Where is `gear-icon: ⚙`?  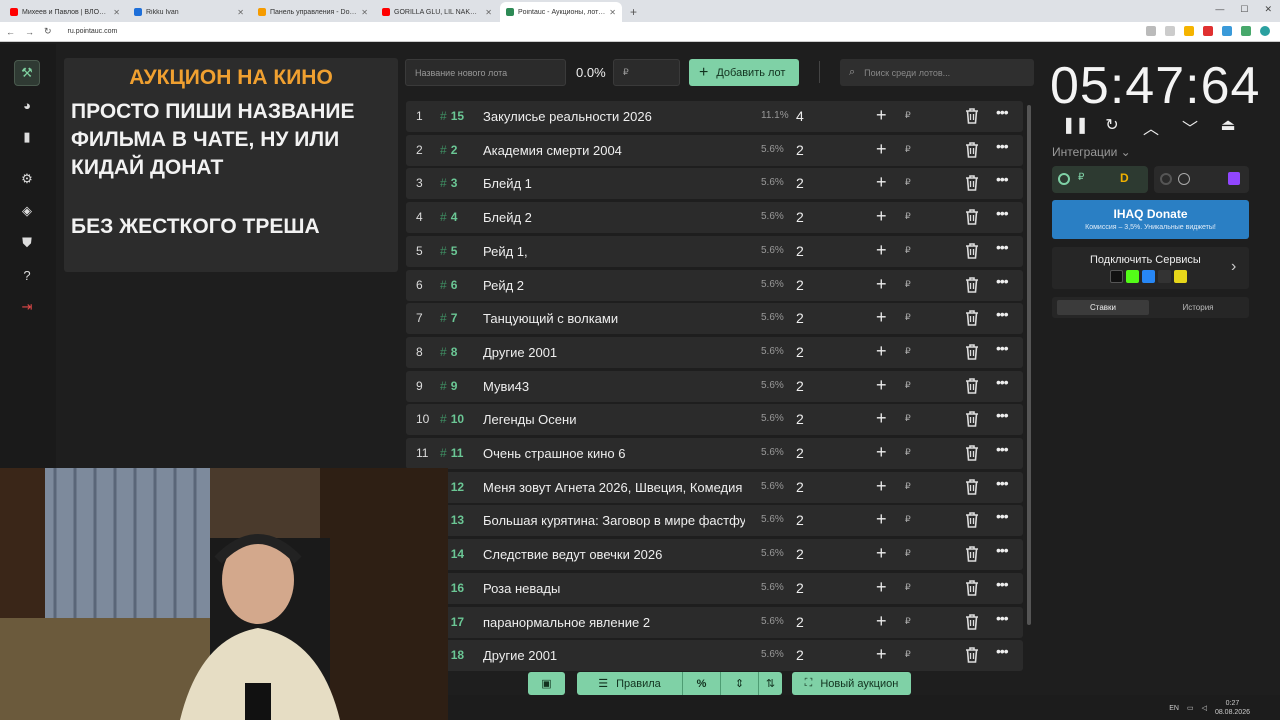
gear-icon: ⚙ is located at coordinates (27, 179).